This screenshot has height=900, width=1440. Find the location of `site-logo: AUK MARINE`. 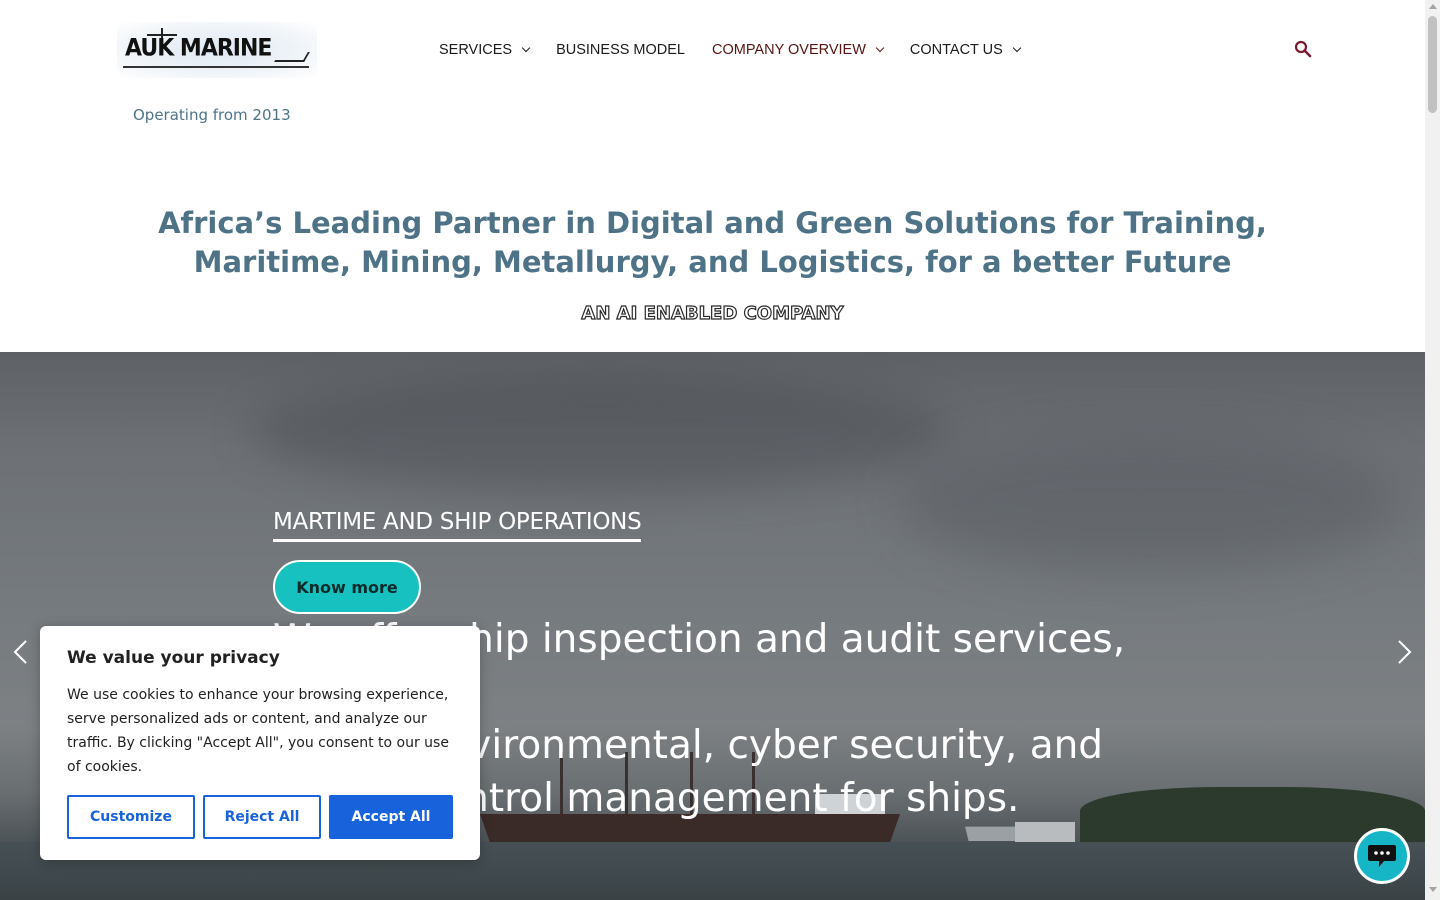

site-logo: AUK MARINE is located at coordinates (217, 50).